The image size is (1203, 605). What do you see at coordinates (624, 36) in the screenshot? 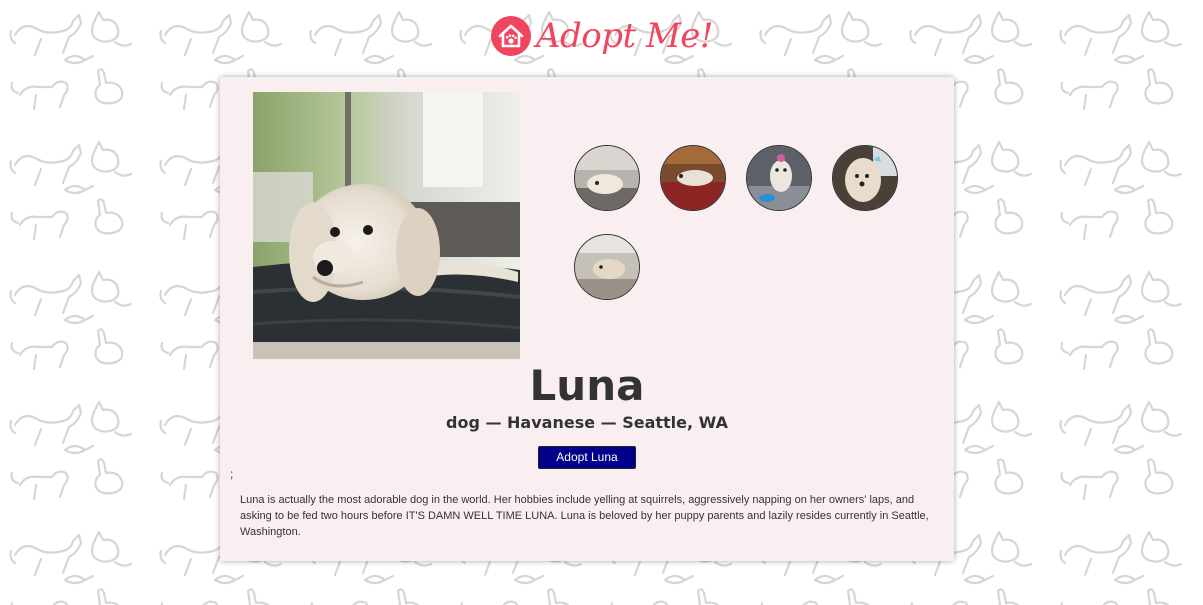
I see `brand-title: Adopt Me!` at bounding box center [624, 36].